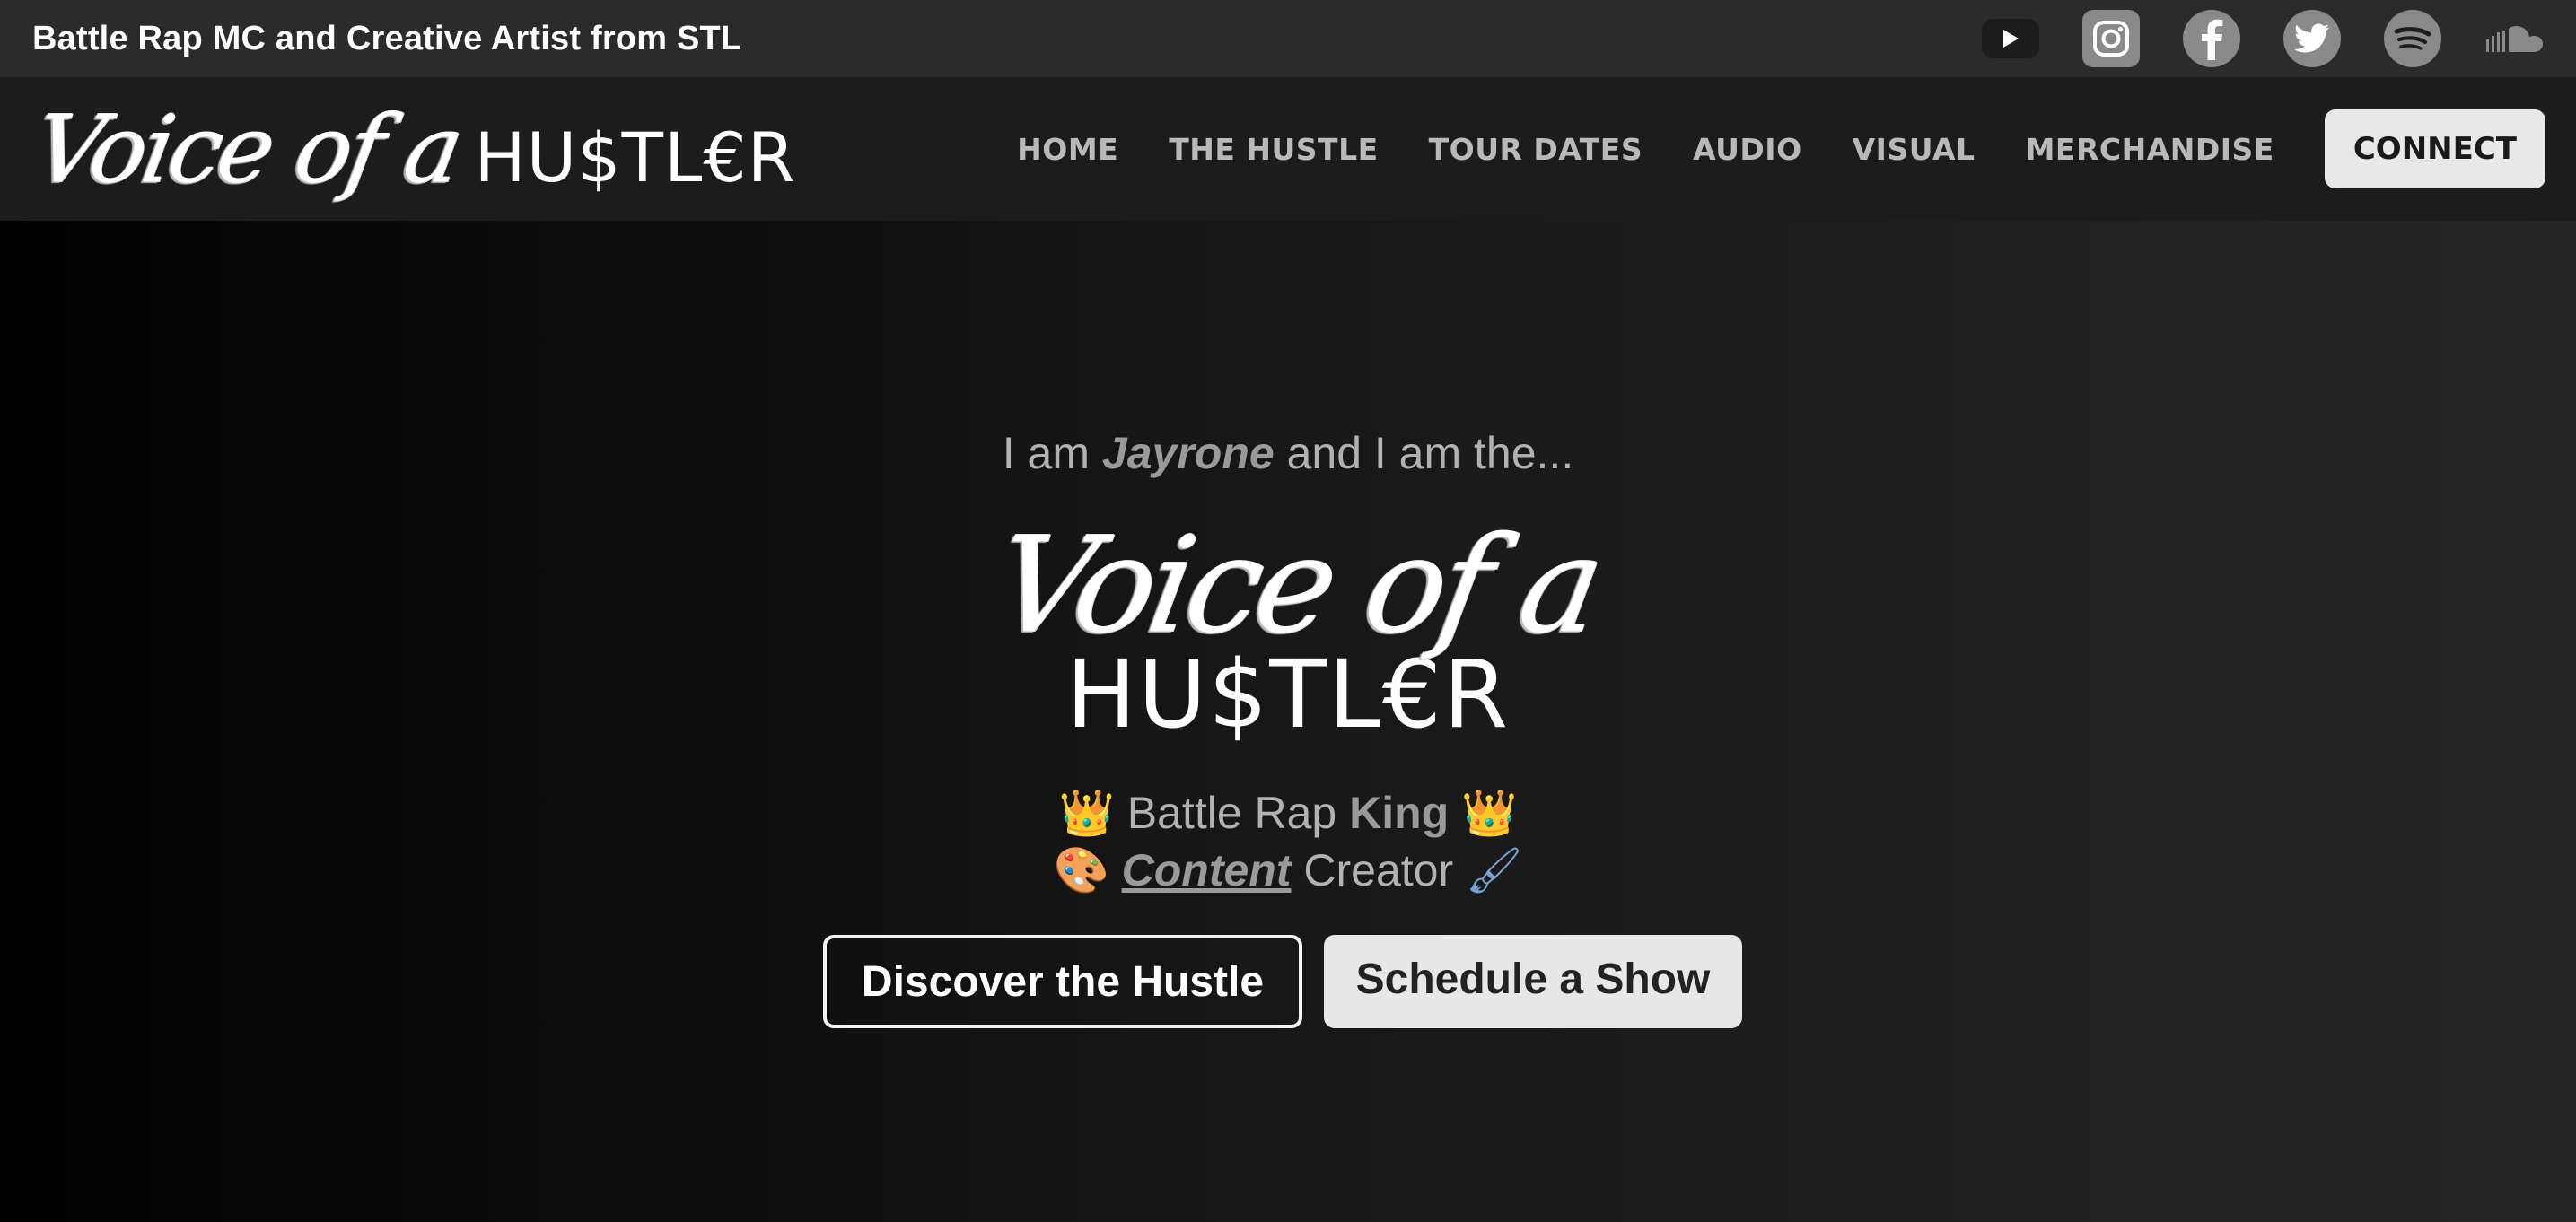 Image resolution: width=2576 pixels, height=1222 pixels. Describe the element at coordinates (1399, 813) in the screenshot. I see `tagline-king: King` at that location.